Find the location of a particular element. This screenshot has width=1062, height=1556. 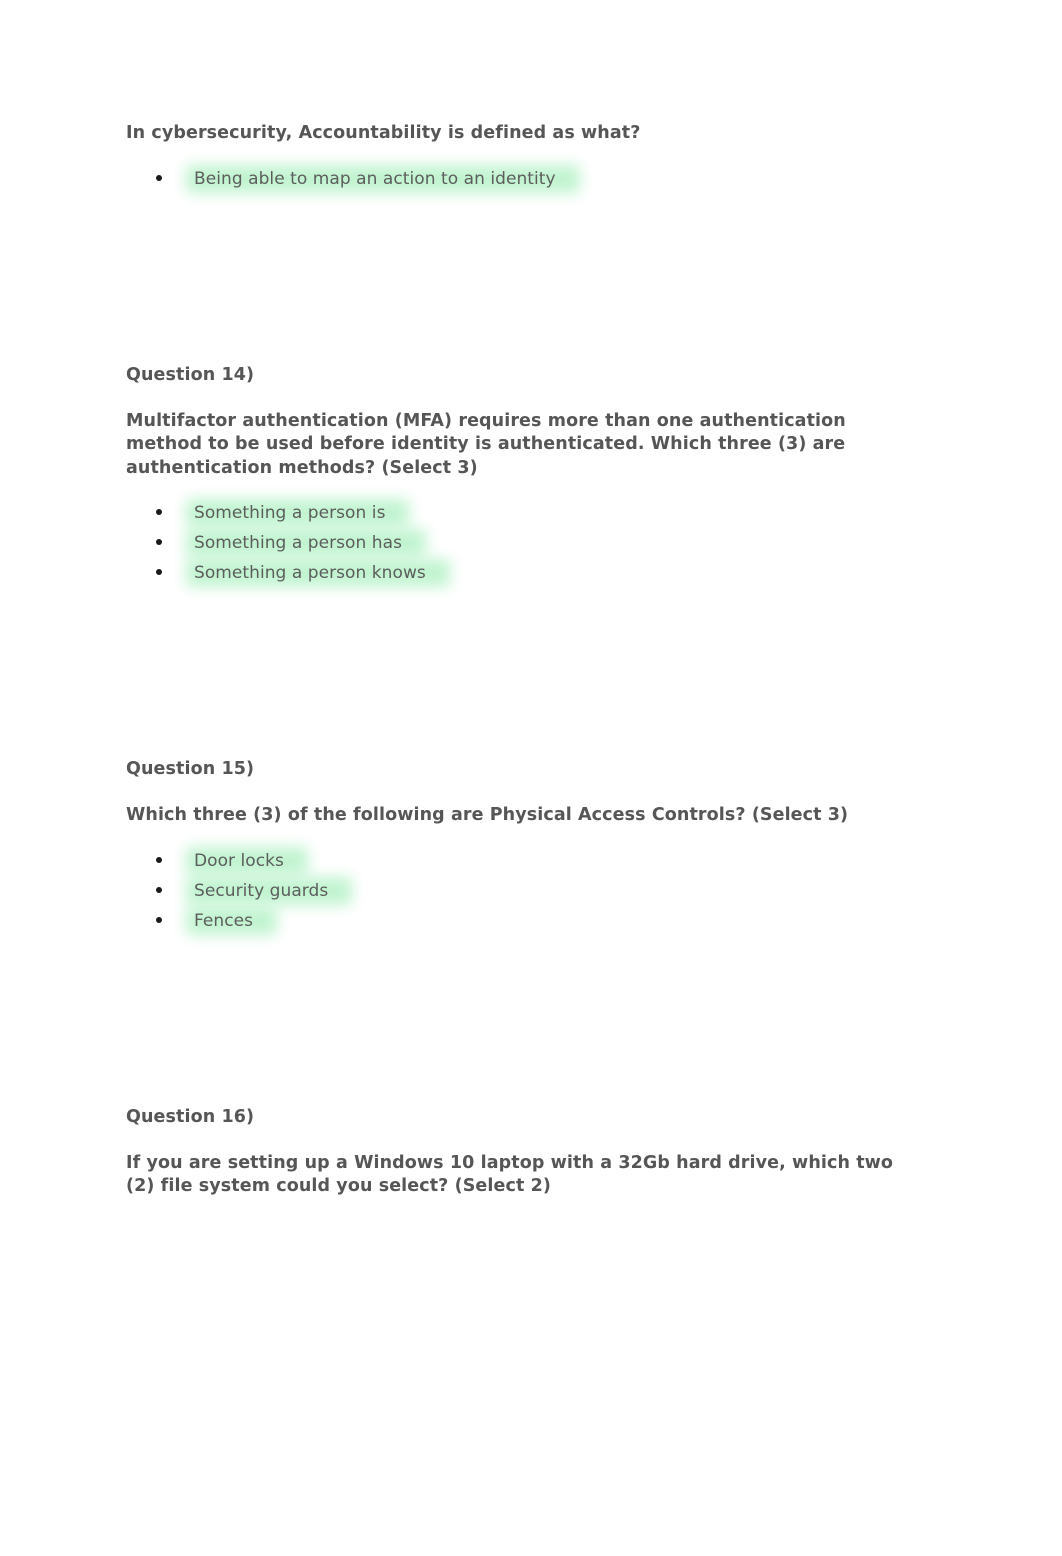

answer-option: Door locks is located at coordinates (521, 861).